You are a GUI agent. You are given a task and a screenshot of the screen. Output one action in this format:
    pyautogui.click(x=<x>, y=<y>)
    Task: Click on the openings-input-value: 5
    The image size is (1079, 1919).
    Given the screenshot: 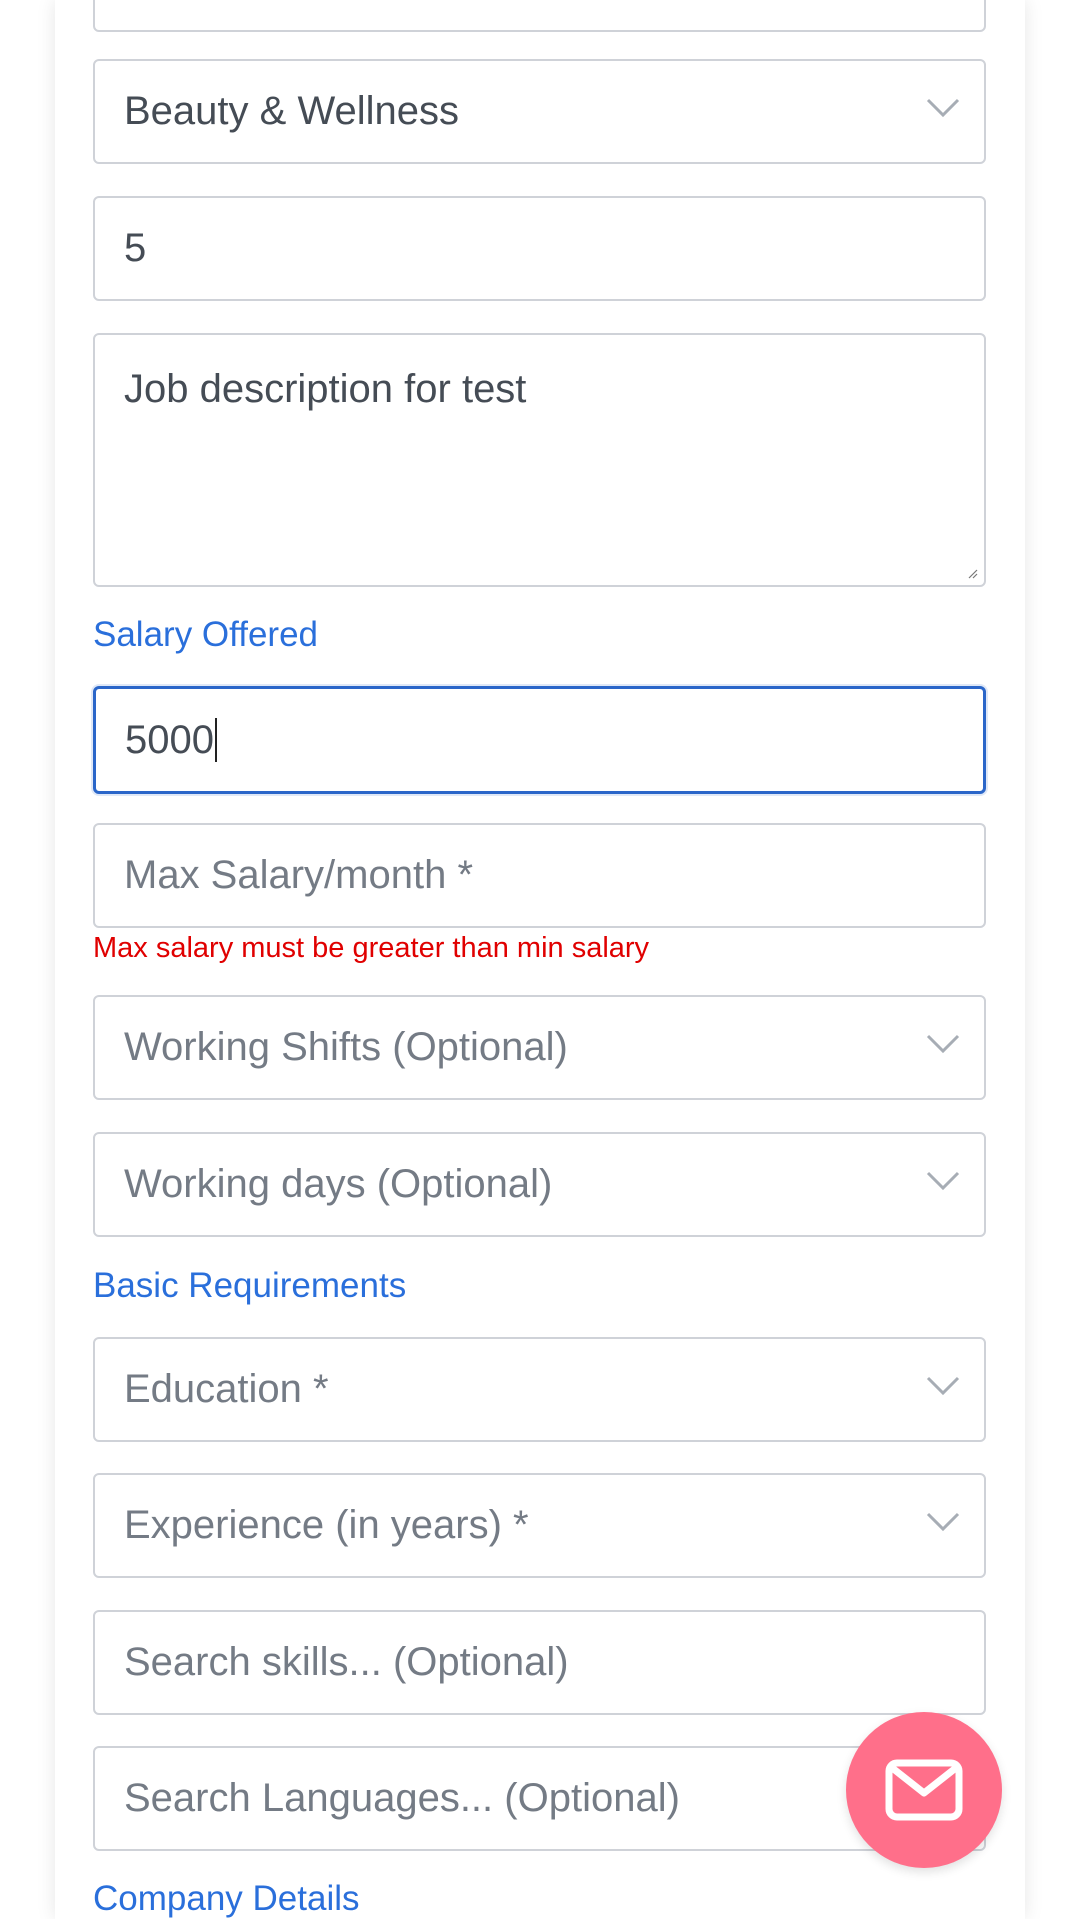 What is the action you would take?
    pyautogui.click(x=135, y=248)
    